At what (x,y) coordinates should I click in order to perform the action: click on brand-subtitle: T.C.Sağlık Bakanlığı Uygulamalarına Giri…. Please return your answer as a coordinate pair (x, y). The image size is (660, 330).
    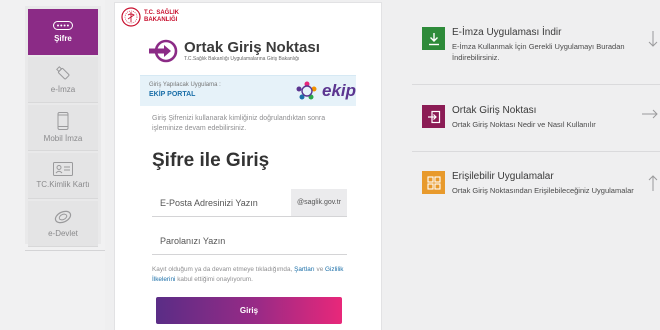
    Looking at the image, I should click on (242, 59).